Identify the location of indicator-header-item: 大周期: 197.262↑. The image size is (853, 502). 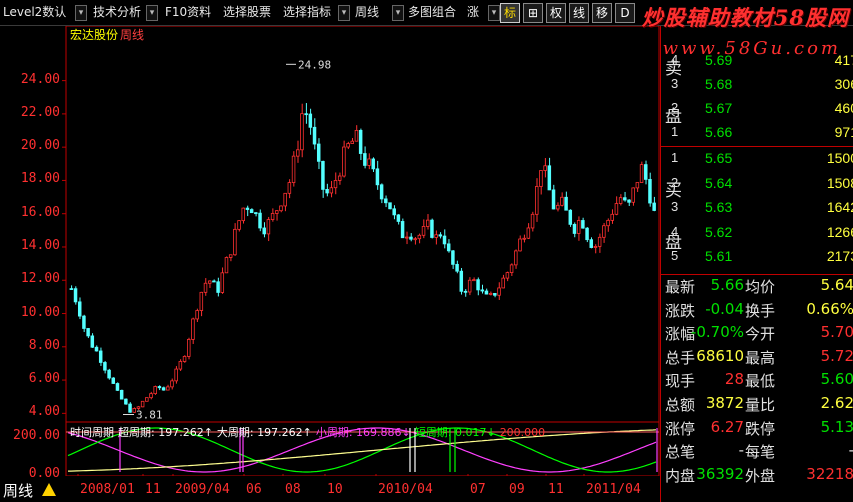
(264, 432).